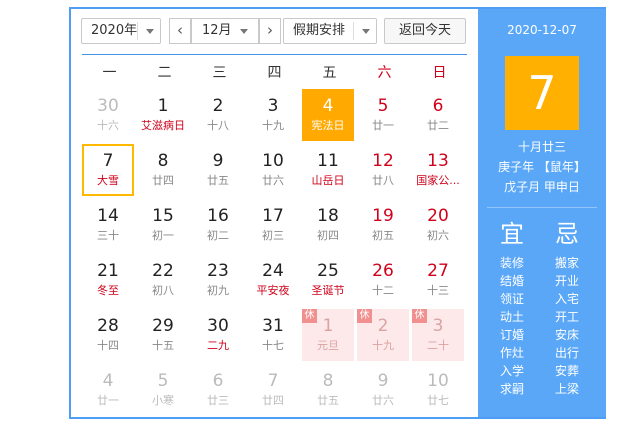 Image resolution: width=629 pixels, height=429 pixels. Describe the element at coordinates (108, 345) in the screenshot. I see `day-lunar-label: 十四` at that location.